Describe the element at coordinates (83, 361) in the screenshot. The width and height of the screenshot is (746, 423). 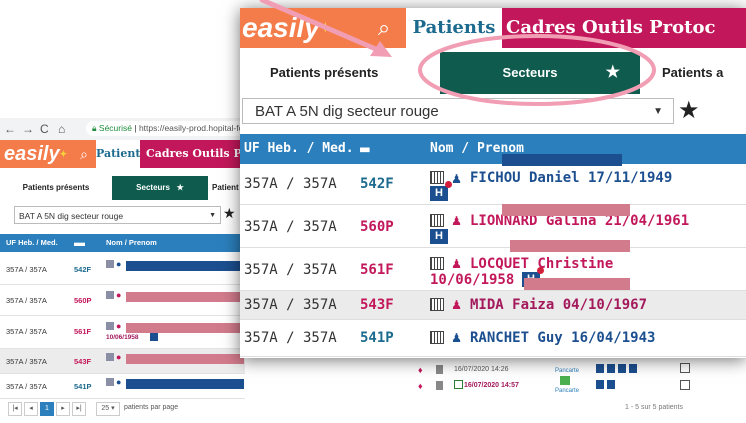
I see `bed-cell: 543F` at that location.